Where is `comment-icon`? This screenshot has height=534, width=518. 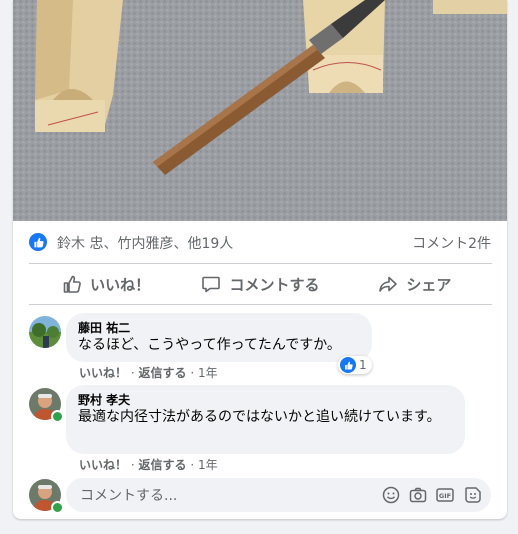
comment-icon is located at coordinates (211, 284).